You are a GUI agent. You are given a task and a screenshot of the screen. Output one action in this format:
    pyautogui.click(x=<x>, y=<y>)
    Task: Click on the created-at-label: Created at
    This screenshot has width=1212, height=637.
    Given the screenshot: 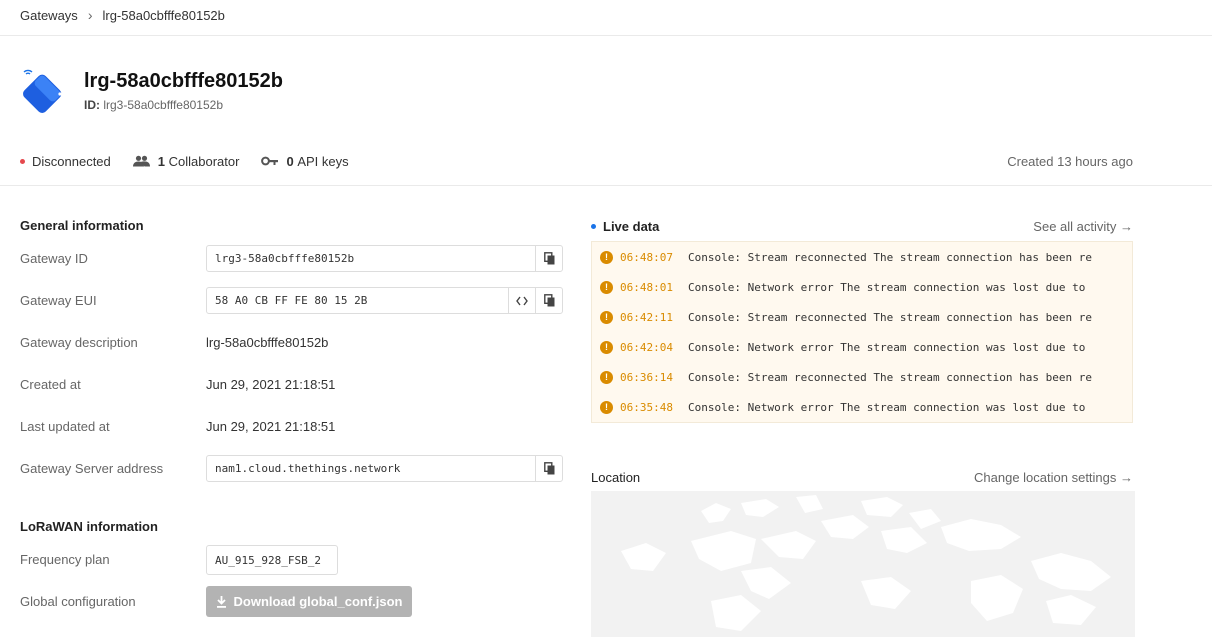 What is the action you would take?
    pyautogui.click(x=50, y=384)
    